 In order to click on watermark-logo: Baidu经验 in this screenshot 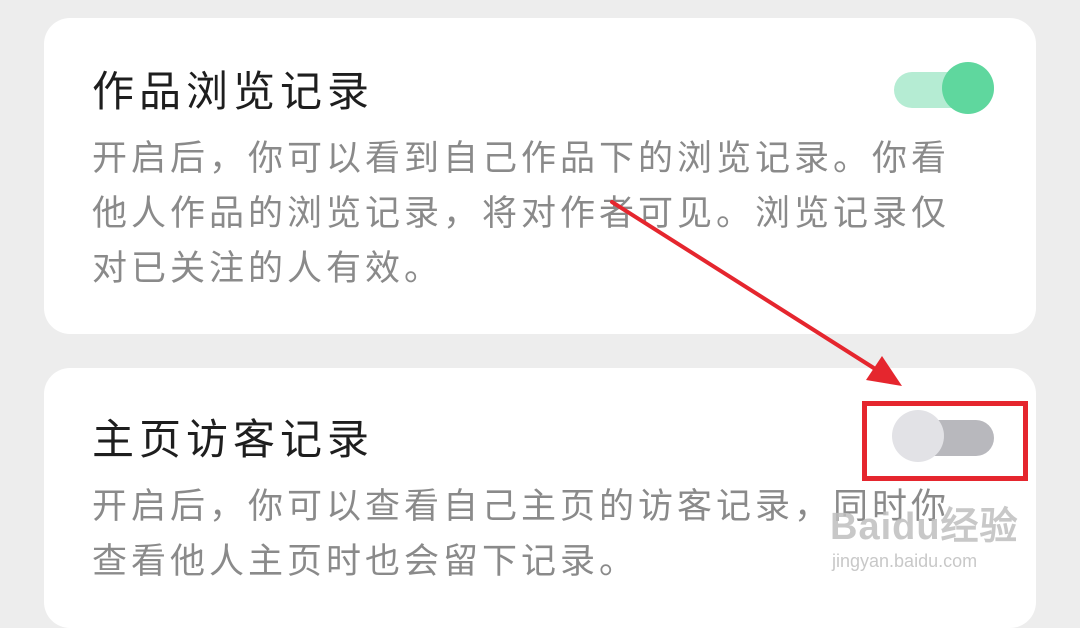, I will do `click(924, 527)`.